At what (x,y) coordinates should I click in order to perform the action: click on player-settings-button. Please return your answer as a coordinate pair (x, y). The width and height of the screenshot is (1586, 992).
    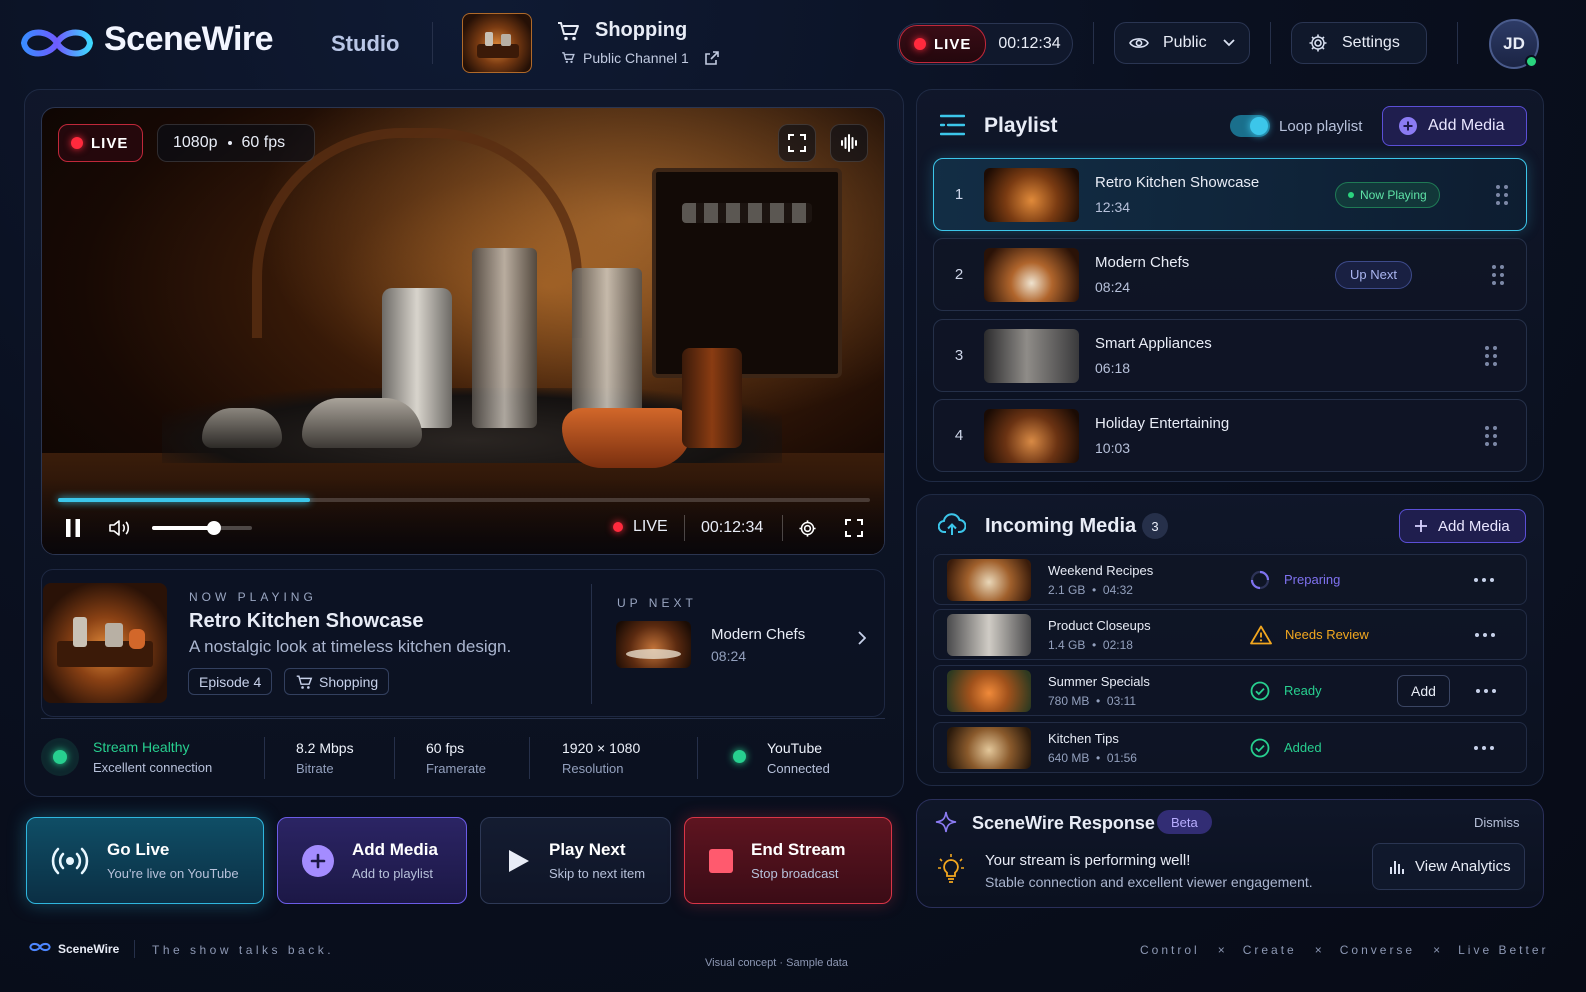
    Looking at the image, I should click on (807, 528).